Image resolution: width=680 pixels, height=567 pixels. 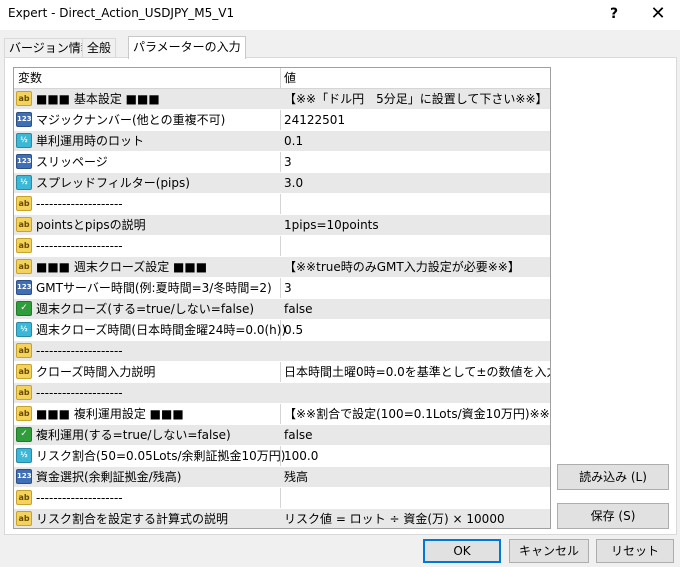 What do you see at coordinates (296, 477) in the screenshot?
I see `parameter-value: 残高` at bounding box center [296, 477].